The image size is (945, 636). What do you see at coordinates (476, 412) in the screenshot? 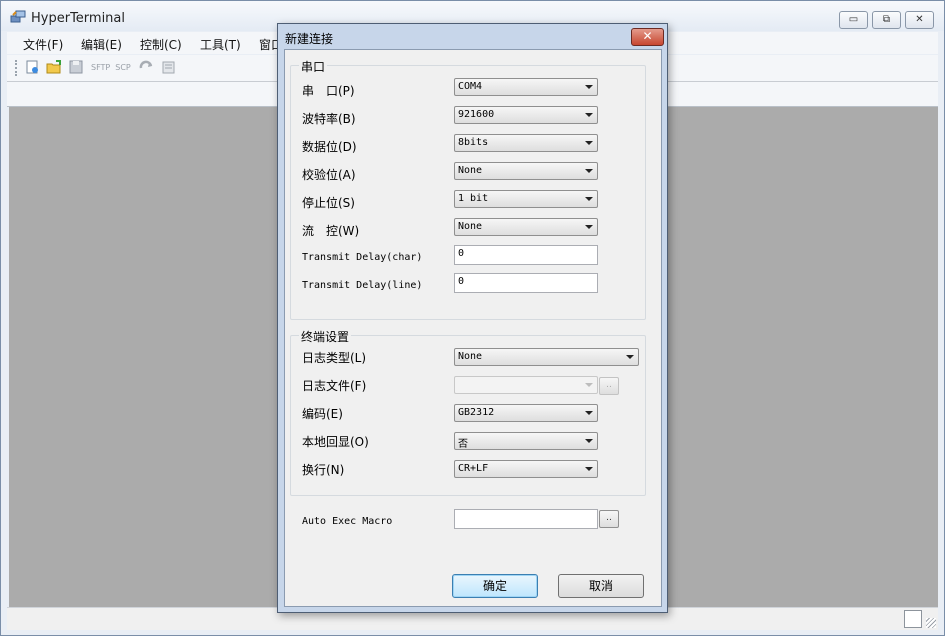
I see `encoding-value: GB2312` at bounding box center [476, 412].